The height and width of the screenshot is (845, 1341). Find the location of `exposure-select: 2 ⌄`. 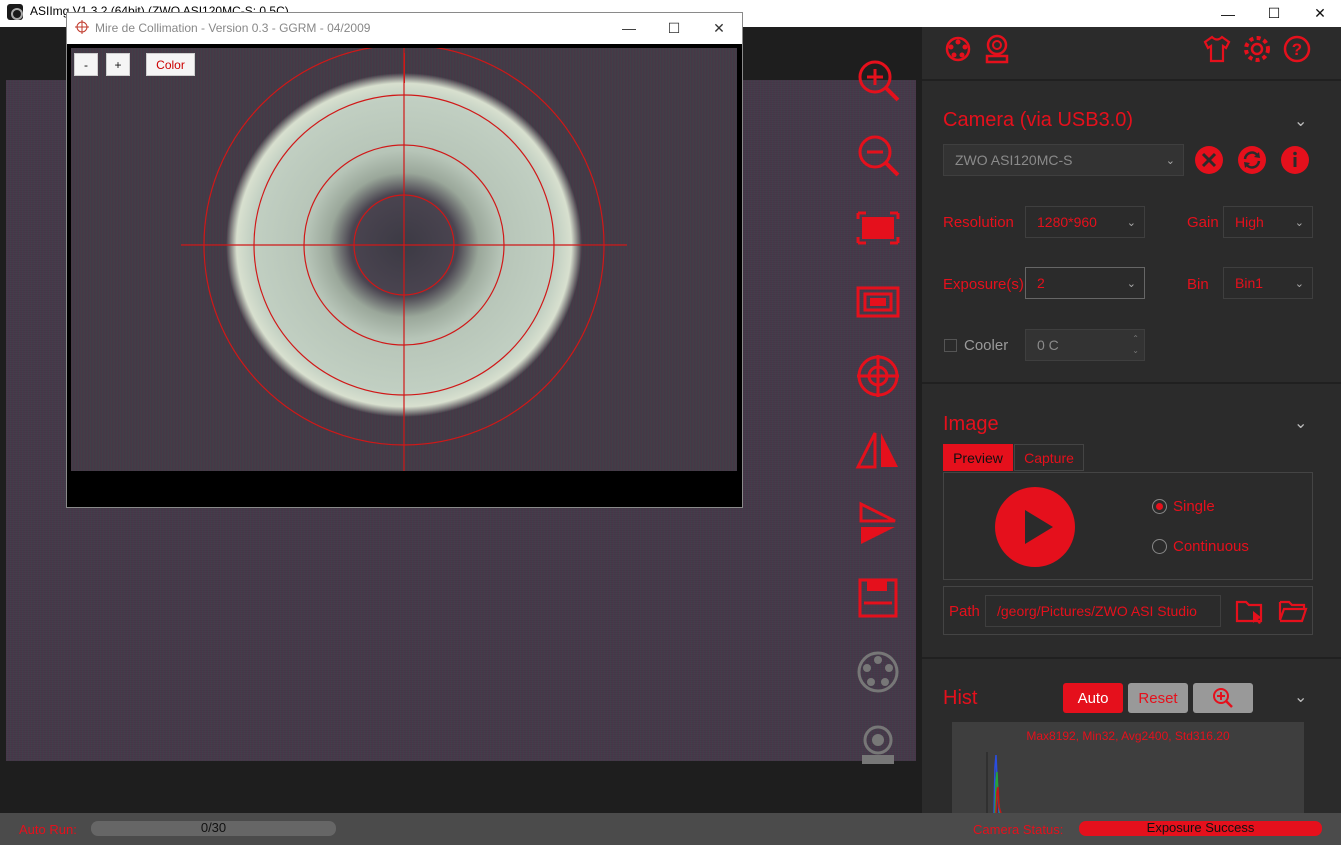

exposure-select: 2 ⌄ is located at coordinates (1085, 283).